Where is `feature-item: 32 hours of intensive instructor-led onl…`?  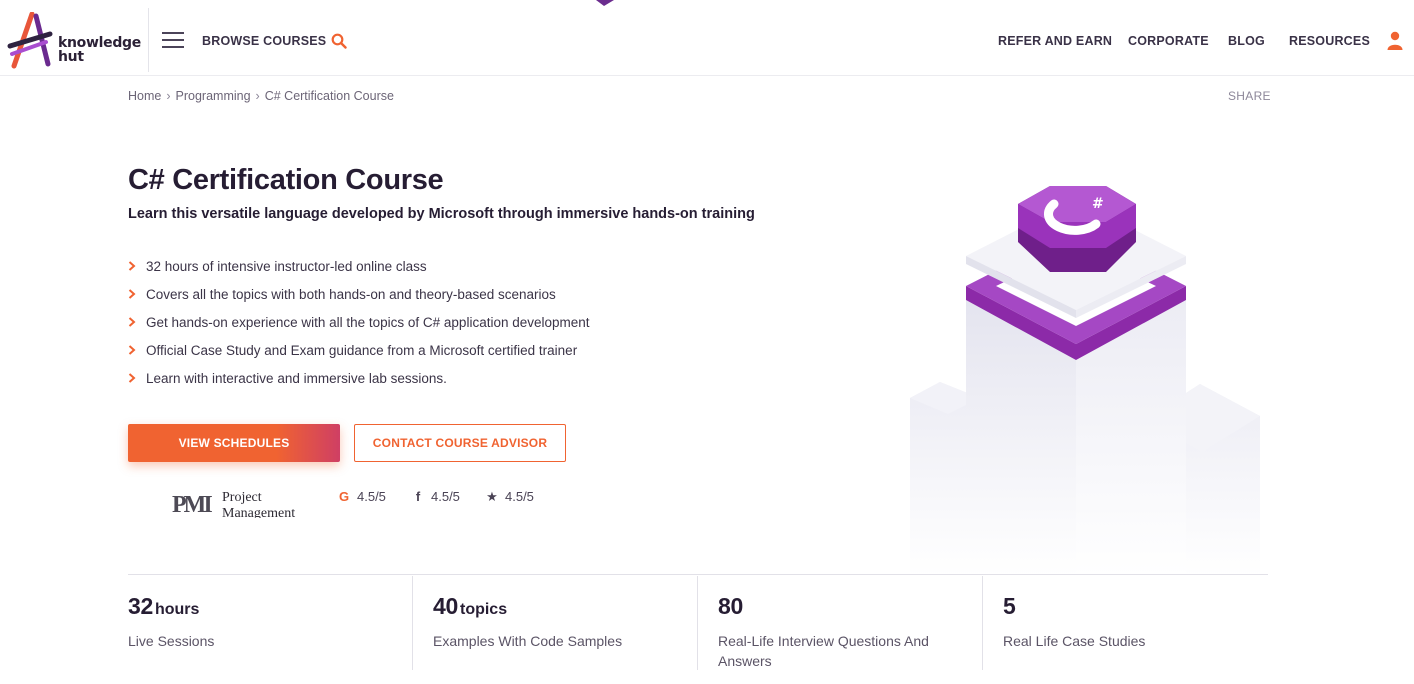 feature-item: 32 hours of intensive instructor-led onl… is located at coordinates (359, 272).